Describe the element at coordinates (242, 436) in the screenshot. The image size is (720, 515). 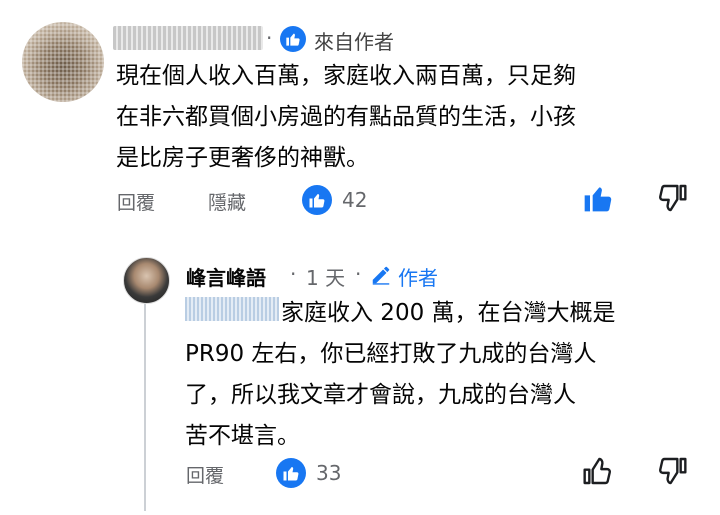
I see `reply-line: 苦不堪言。` at that location.